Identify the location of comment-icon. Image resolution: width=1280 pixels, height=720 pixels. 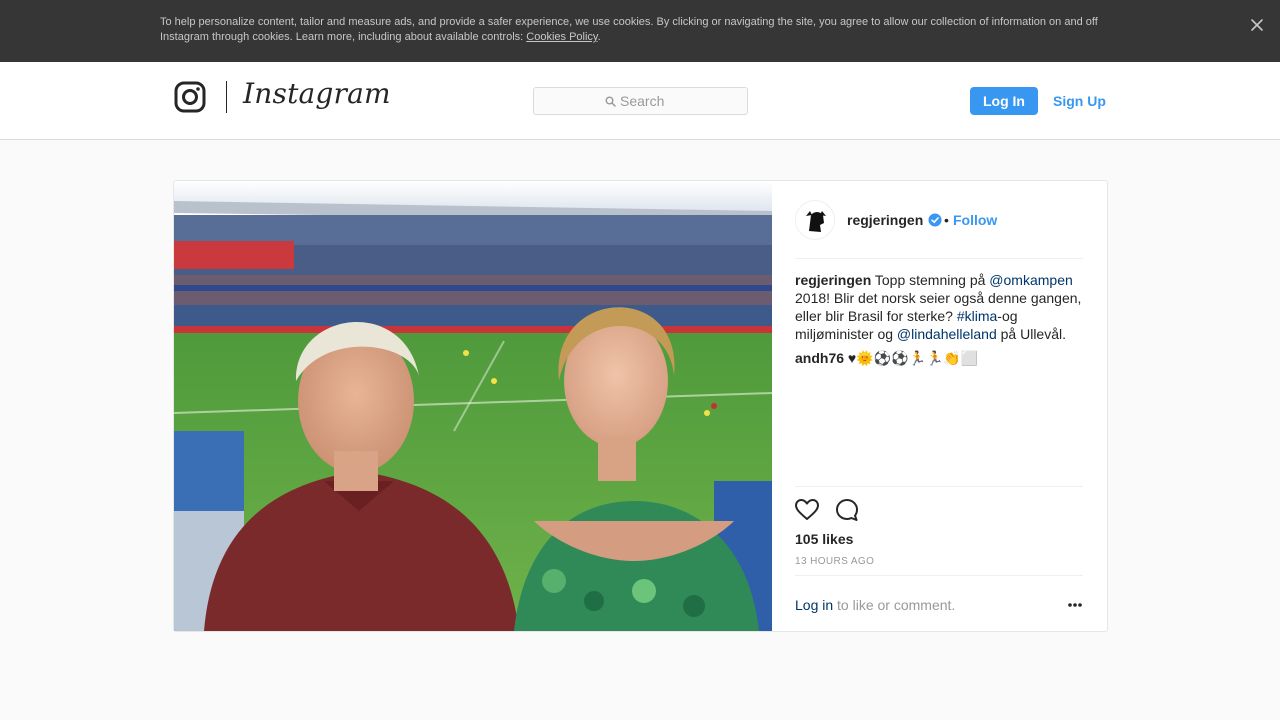
(847, 510).